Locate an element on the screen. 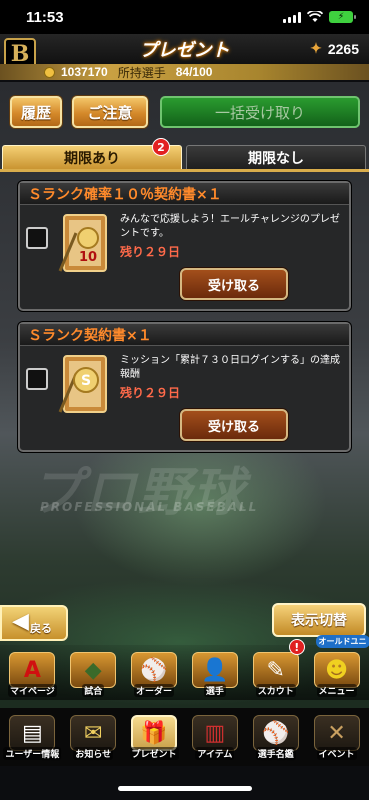 This screenshot has width=369, height=800. tab-underline is located at coordinates (184, 170).